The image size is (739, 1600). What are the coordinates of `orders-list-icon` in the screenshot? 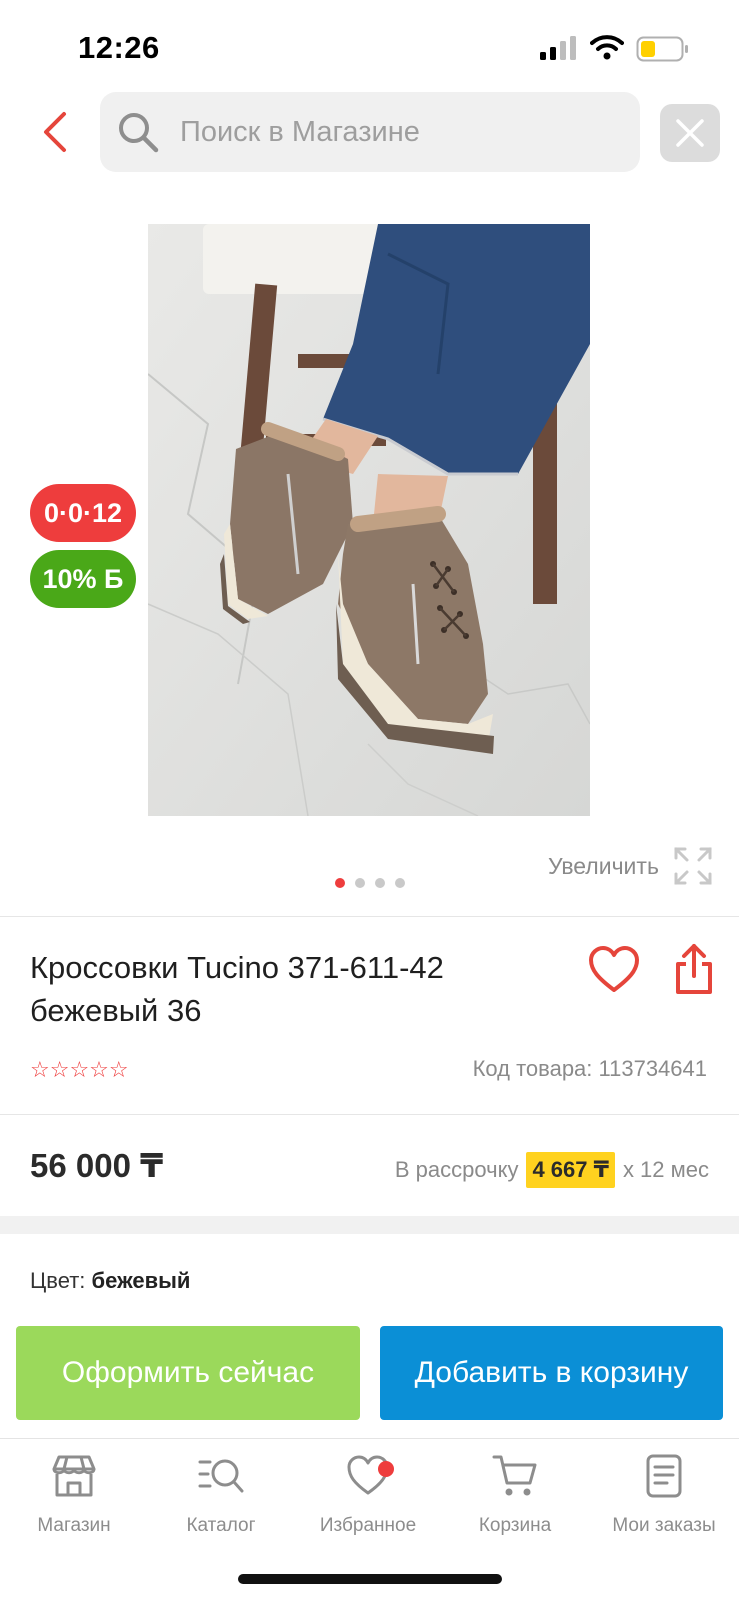 It's located at (664, 1476).